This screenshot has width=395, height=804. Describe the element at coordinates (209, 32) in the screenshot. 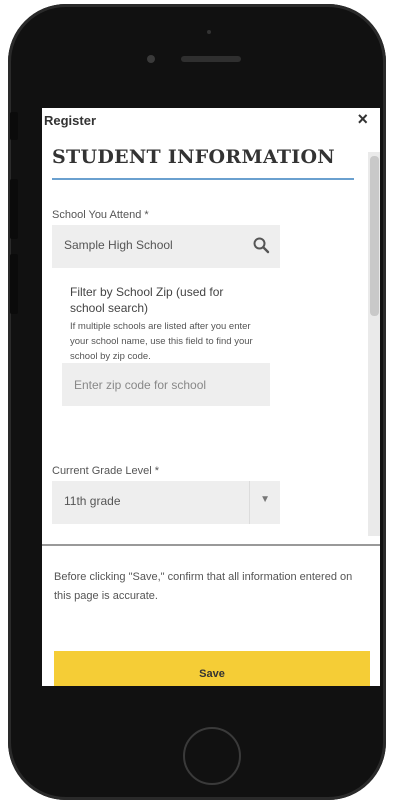

I see `proximity-sensor` at that location.